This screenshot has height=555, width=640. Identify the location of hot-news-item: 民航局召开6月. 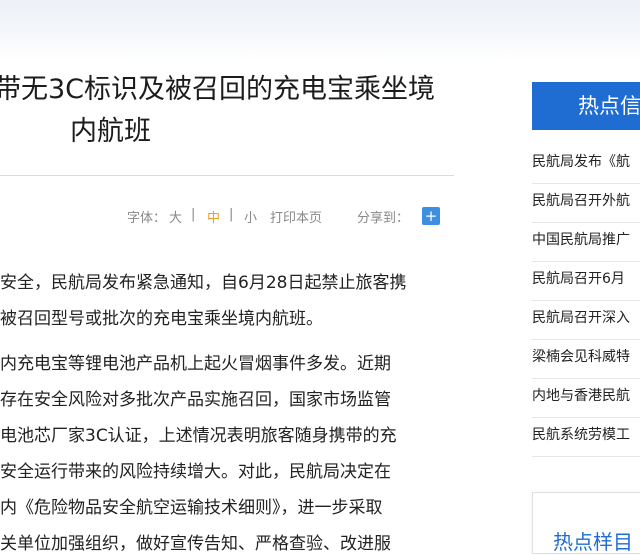
(586, 281).